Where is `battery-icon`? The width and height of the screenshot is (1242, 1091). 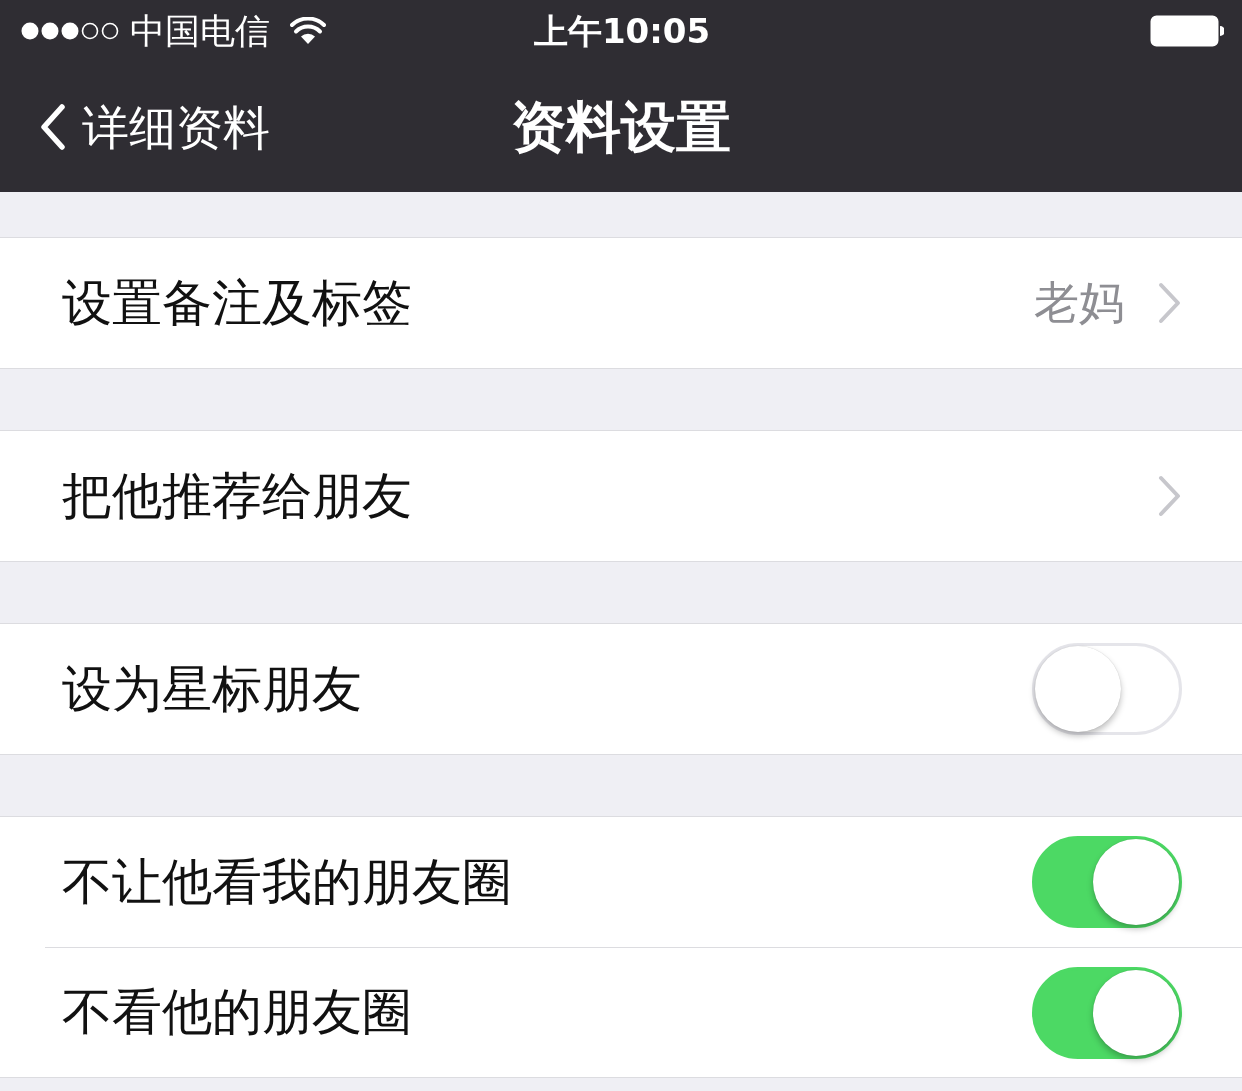 battery-icon is located at coordinates (1187, 31).